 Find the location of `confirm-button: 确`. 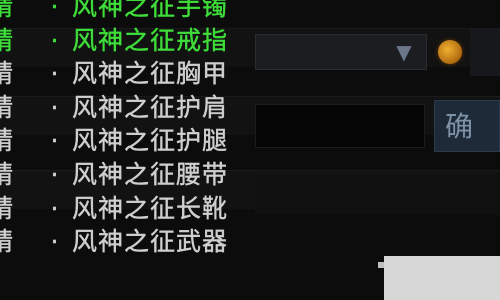

confirm-button: 确 is located at coordinates (467, 126).